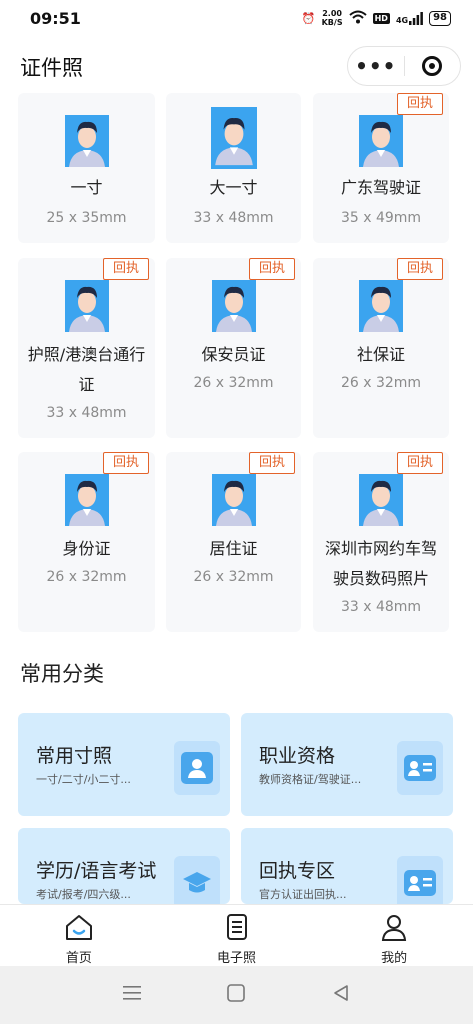  I want to click on more-options-button: •••, so click(376, 66).